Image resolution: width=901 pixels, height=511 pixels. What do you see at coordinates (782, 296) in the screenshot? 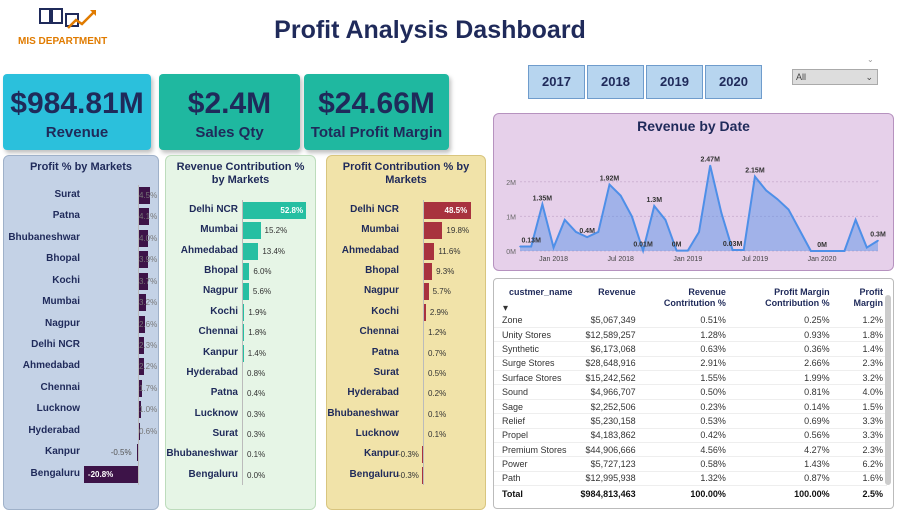
I see `column-header: Profit Margin Contribution %` at bounding box center [782, 296].